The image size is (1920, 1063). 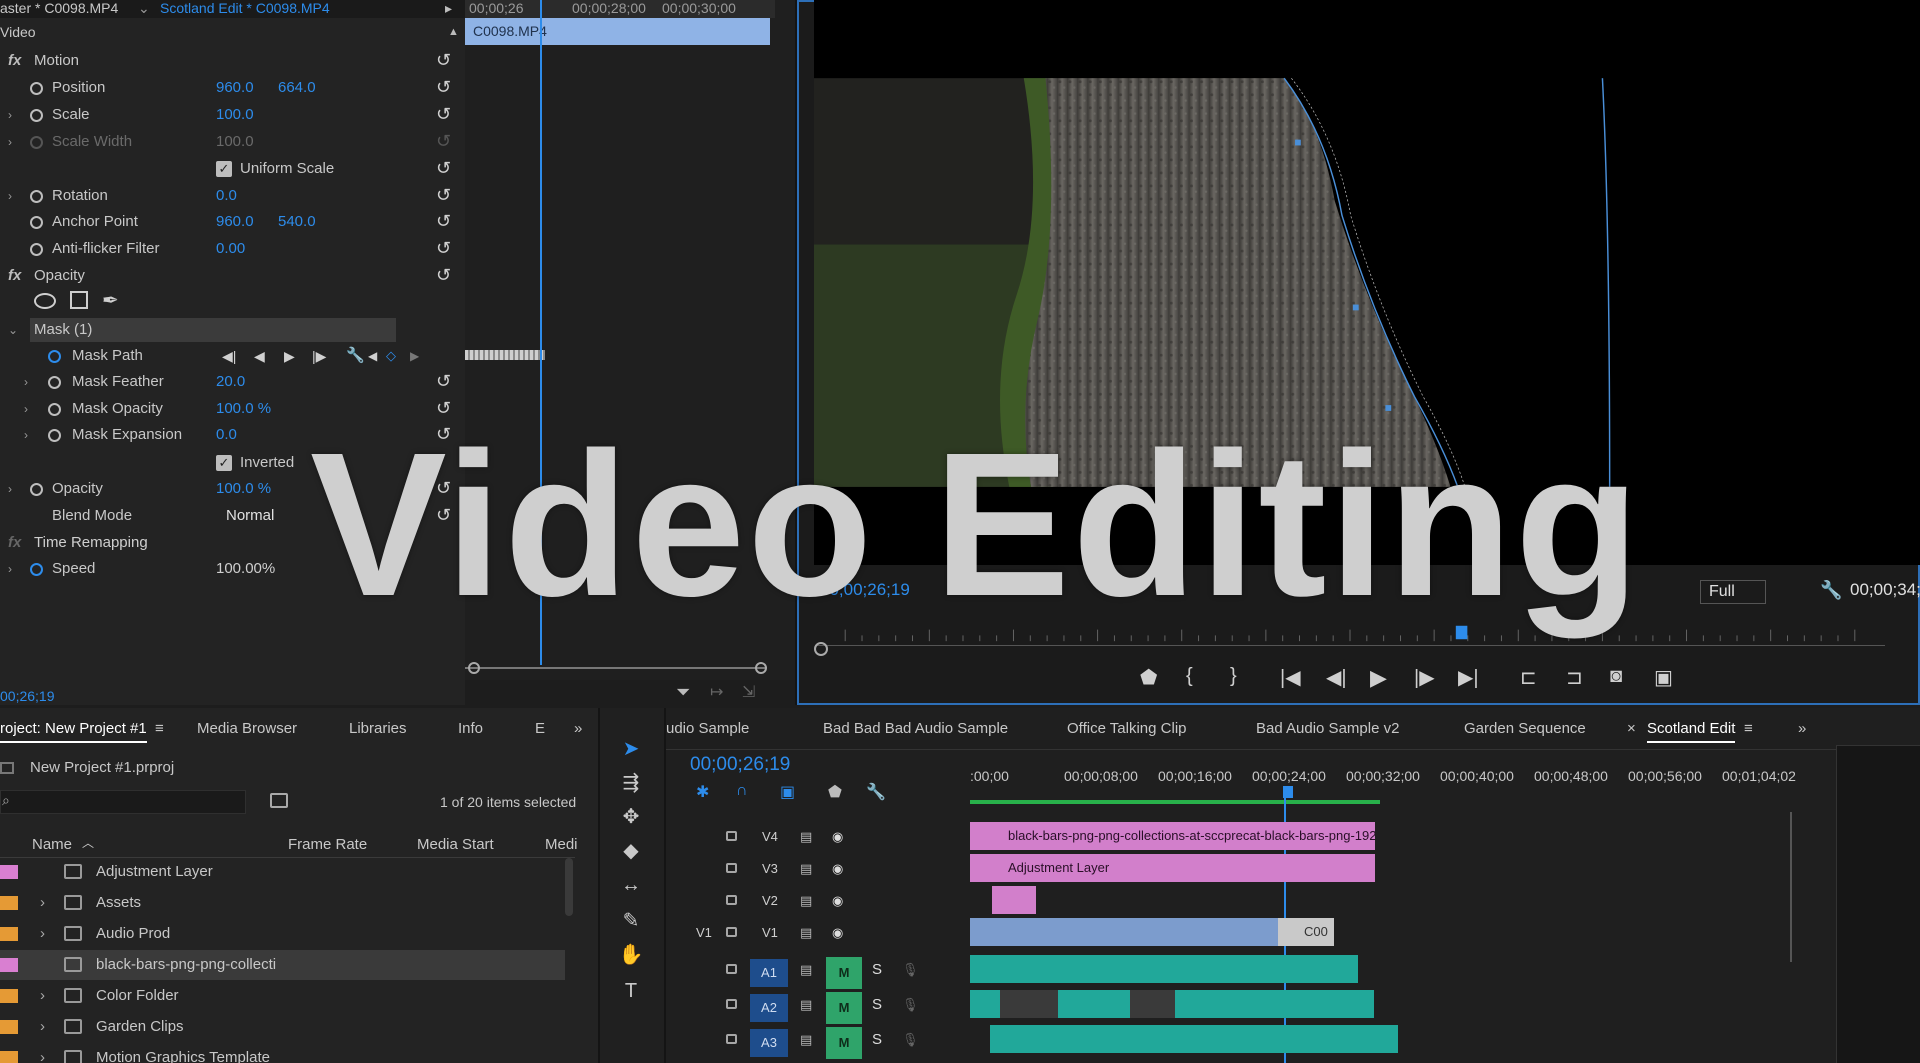 What do you see at coordinates (378, 728) in the screenshot?
I see `tab-libraries: Libraries` at bounding box center [378, 728].